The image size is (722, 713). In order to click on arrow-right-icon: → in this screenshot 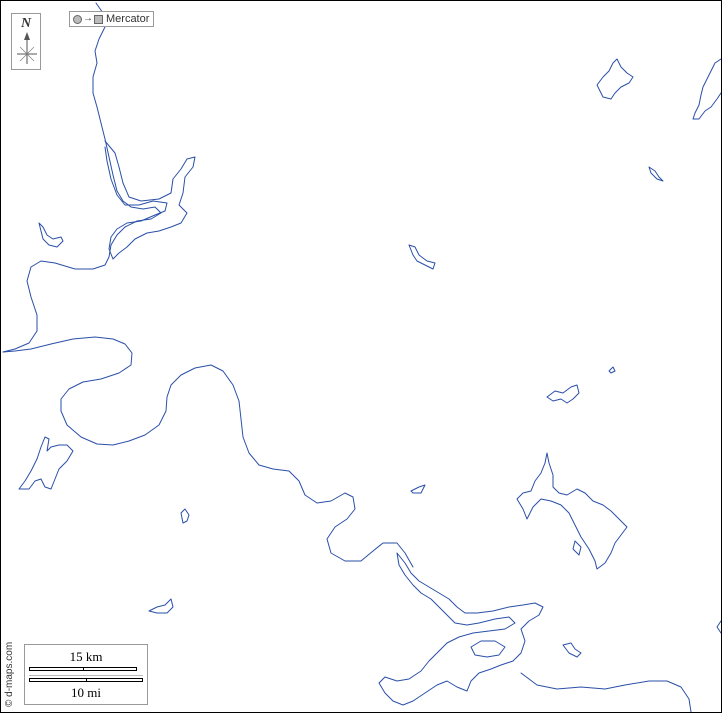, I will do `click(88, 18)`.